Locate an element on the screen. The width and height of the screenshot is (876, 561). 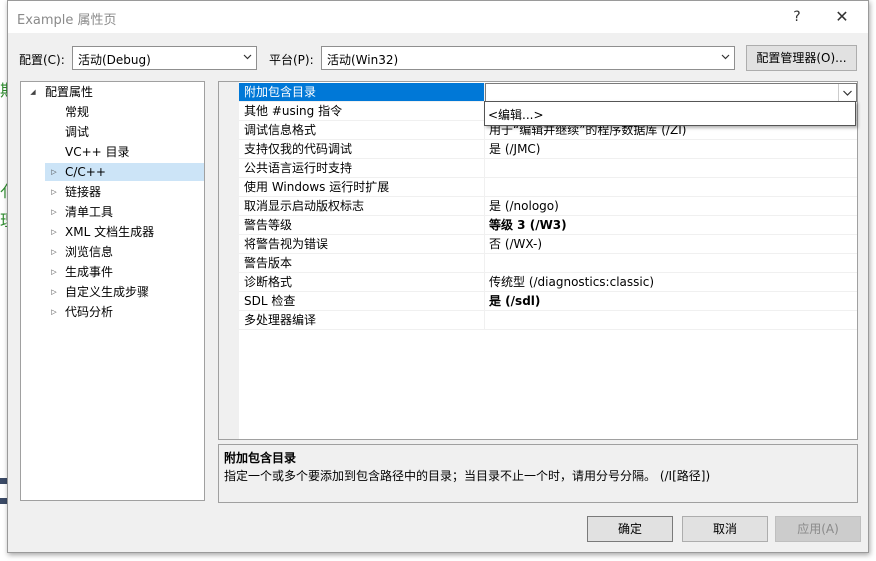
property-value: 是 (/nologo) is located at coordinates (671, 206).